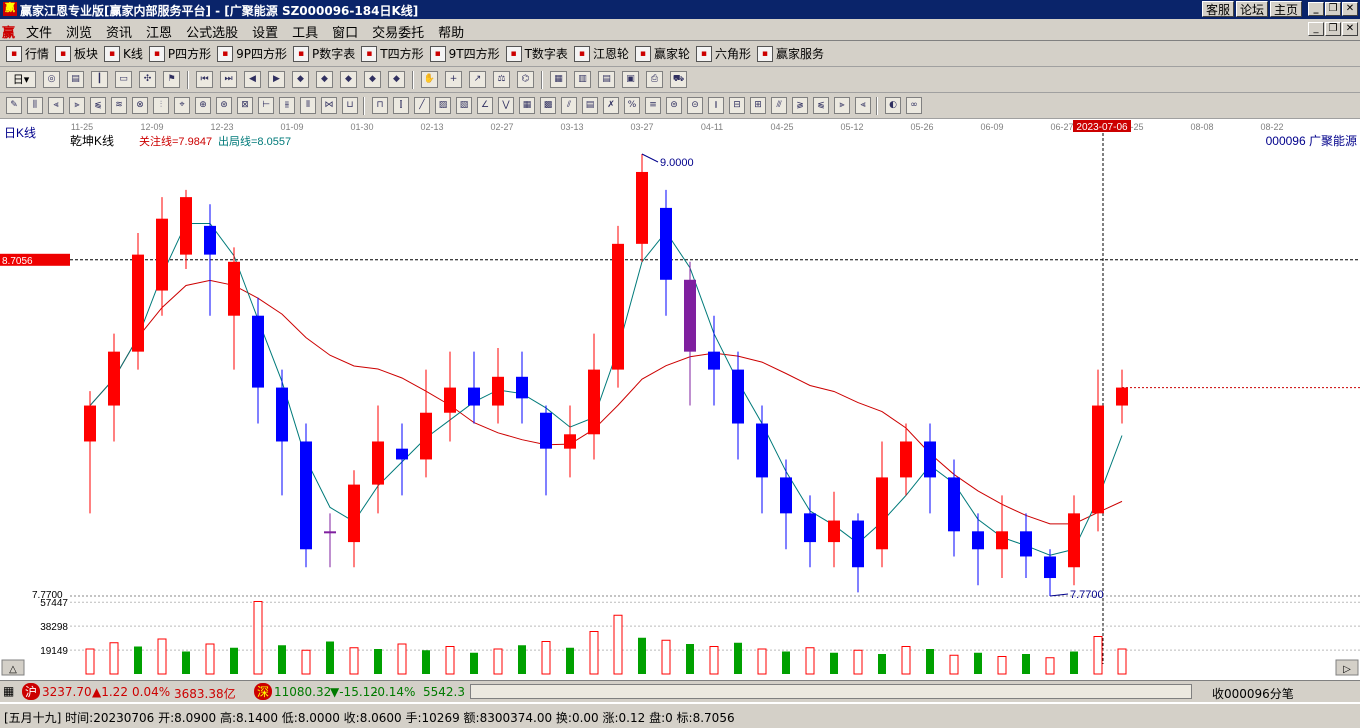 The width and height of the screenshot is (1360, 728). I want to click on menu-file: 文件, so click(39, 31).